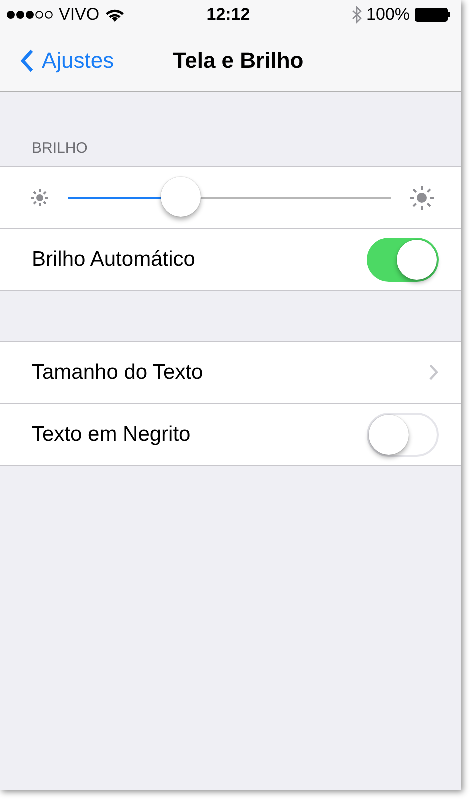 The height and width of the screenshot is (800, 471). I want to click on setting-label: Tamanho do Texto, so click(230, 372).